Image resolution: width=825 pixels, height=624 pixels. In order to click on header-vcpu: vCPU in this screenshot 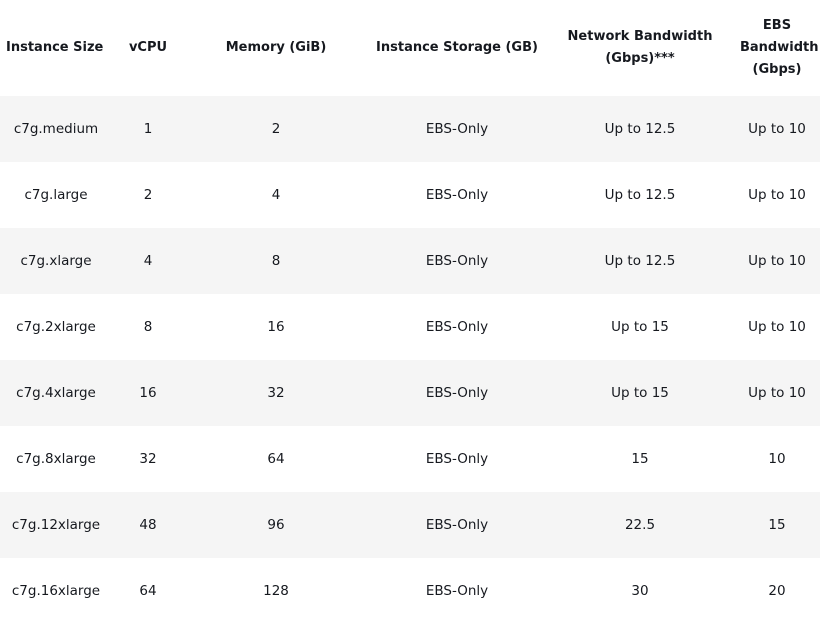, I will do `click(148, 48)`.